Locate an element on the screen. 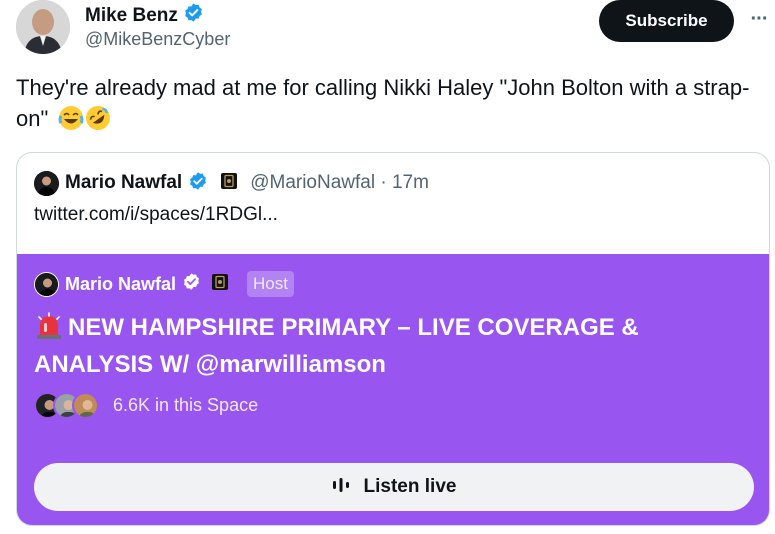 Image resolution: width=775 pixels, height=534 pixels. space-host-row: Mario Nawfal Host is located at coordinates (164, 284).